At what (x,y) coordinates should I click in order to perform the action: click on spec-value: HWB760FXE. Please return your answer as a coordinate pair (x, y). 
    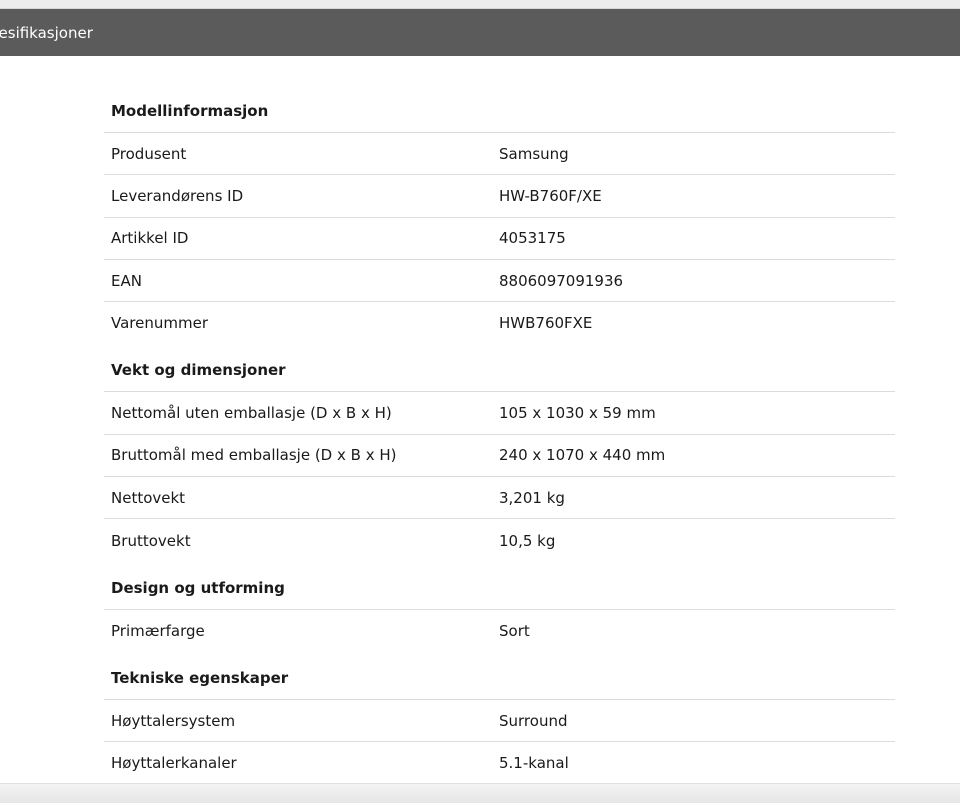
    Looking at the image, I should click on (546, 323).